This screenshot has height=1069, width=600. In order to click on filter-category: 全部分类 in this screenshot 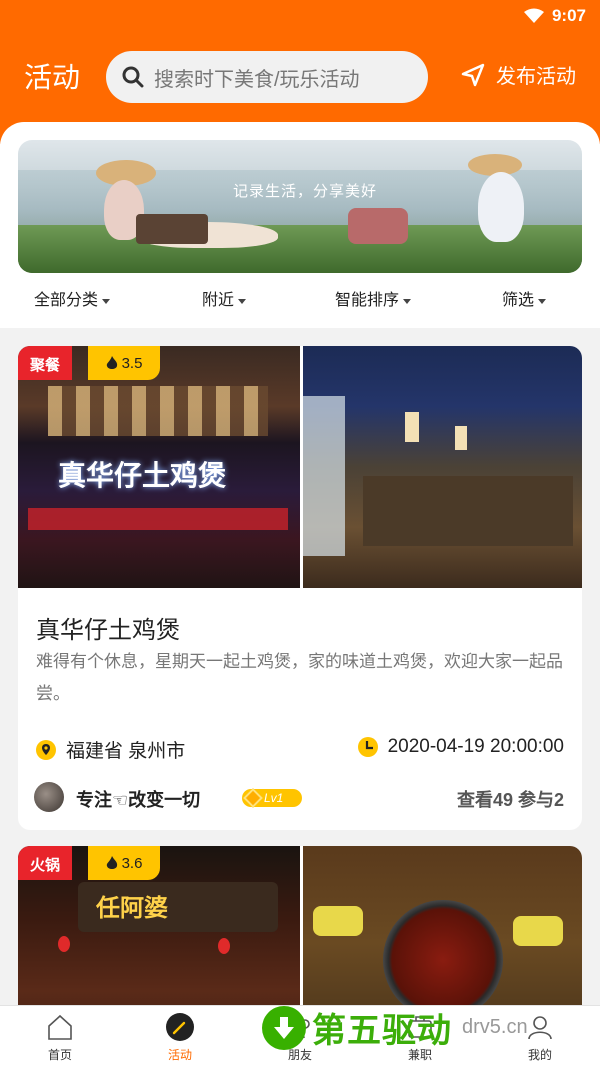, I will do `click(72, 298)`.